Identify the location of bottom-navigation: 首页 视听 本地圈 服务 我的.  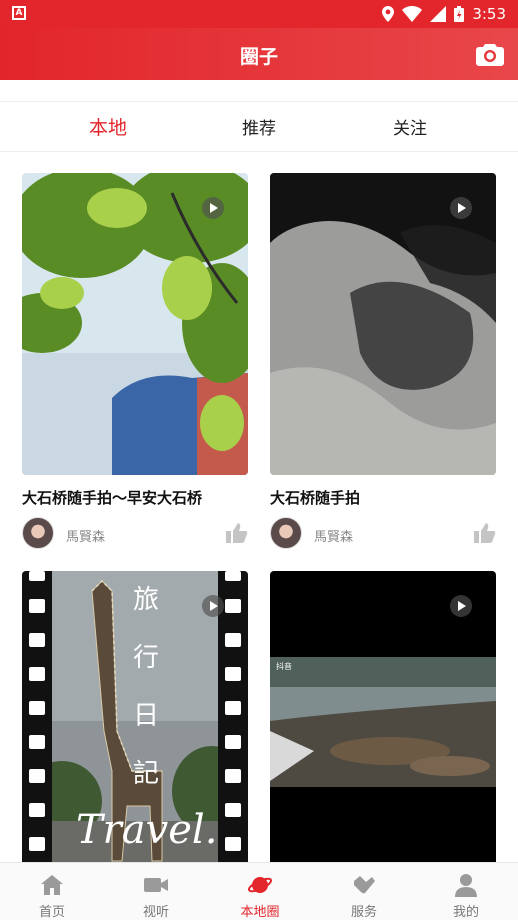
(259, 891).